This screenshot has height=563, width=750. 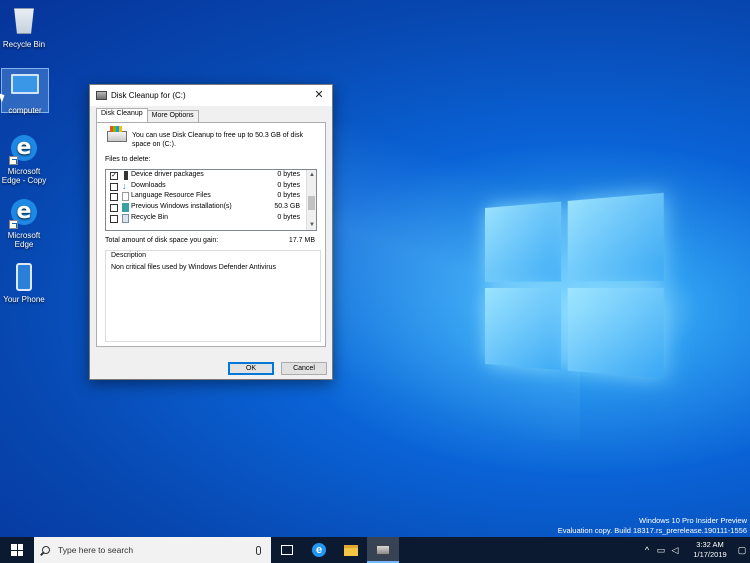 What do you see at coordinates (742, 550) in the screenshot?
I see `action-center-icon: ▢` at bounding box center [742, 550].